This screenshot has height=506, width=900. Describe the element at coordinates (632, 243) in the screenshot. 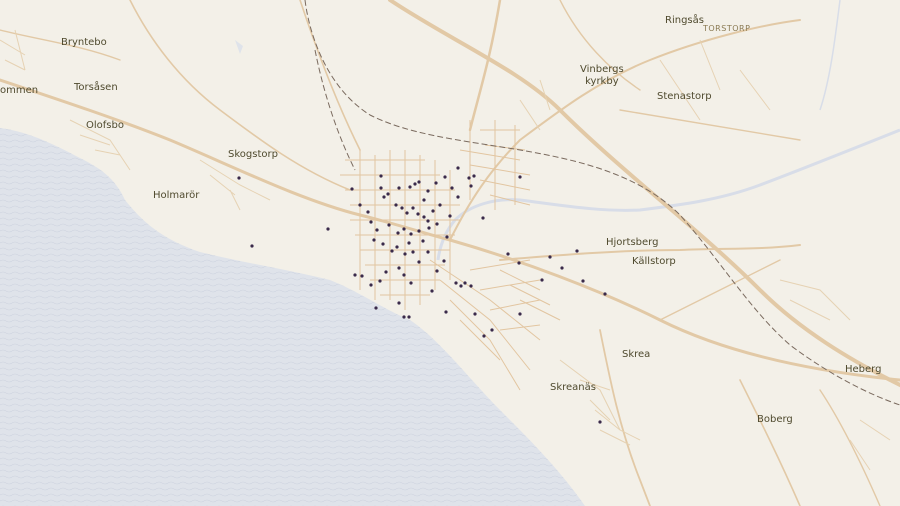

I see `place-label-hjortsberg: Hjortsberg` at that location.